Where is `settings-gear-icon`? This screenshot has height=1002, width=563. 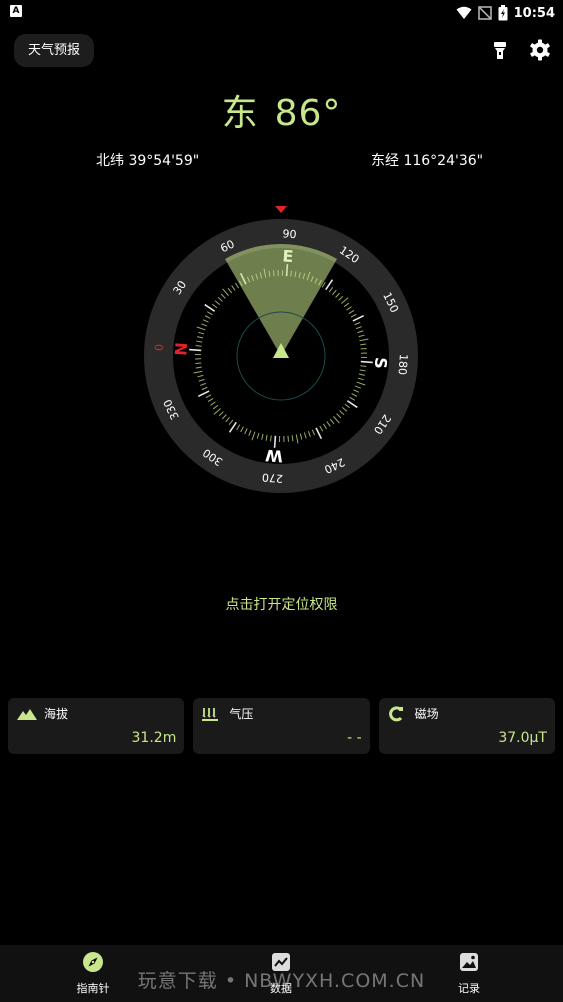 settings-gear-icon is located at coordinates (540, 50).